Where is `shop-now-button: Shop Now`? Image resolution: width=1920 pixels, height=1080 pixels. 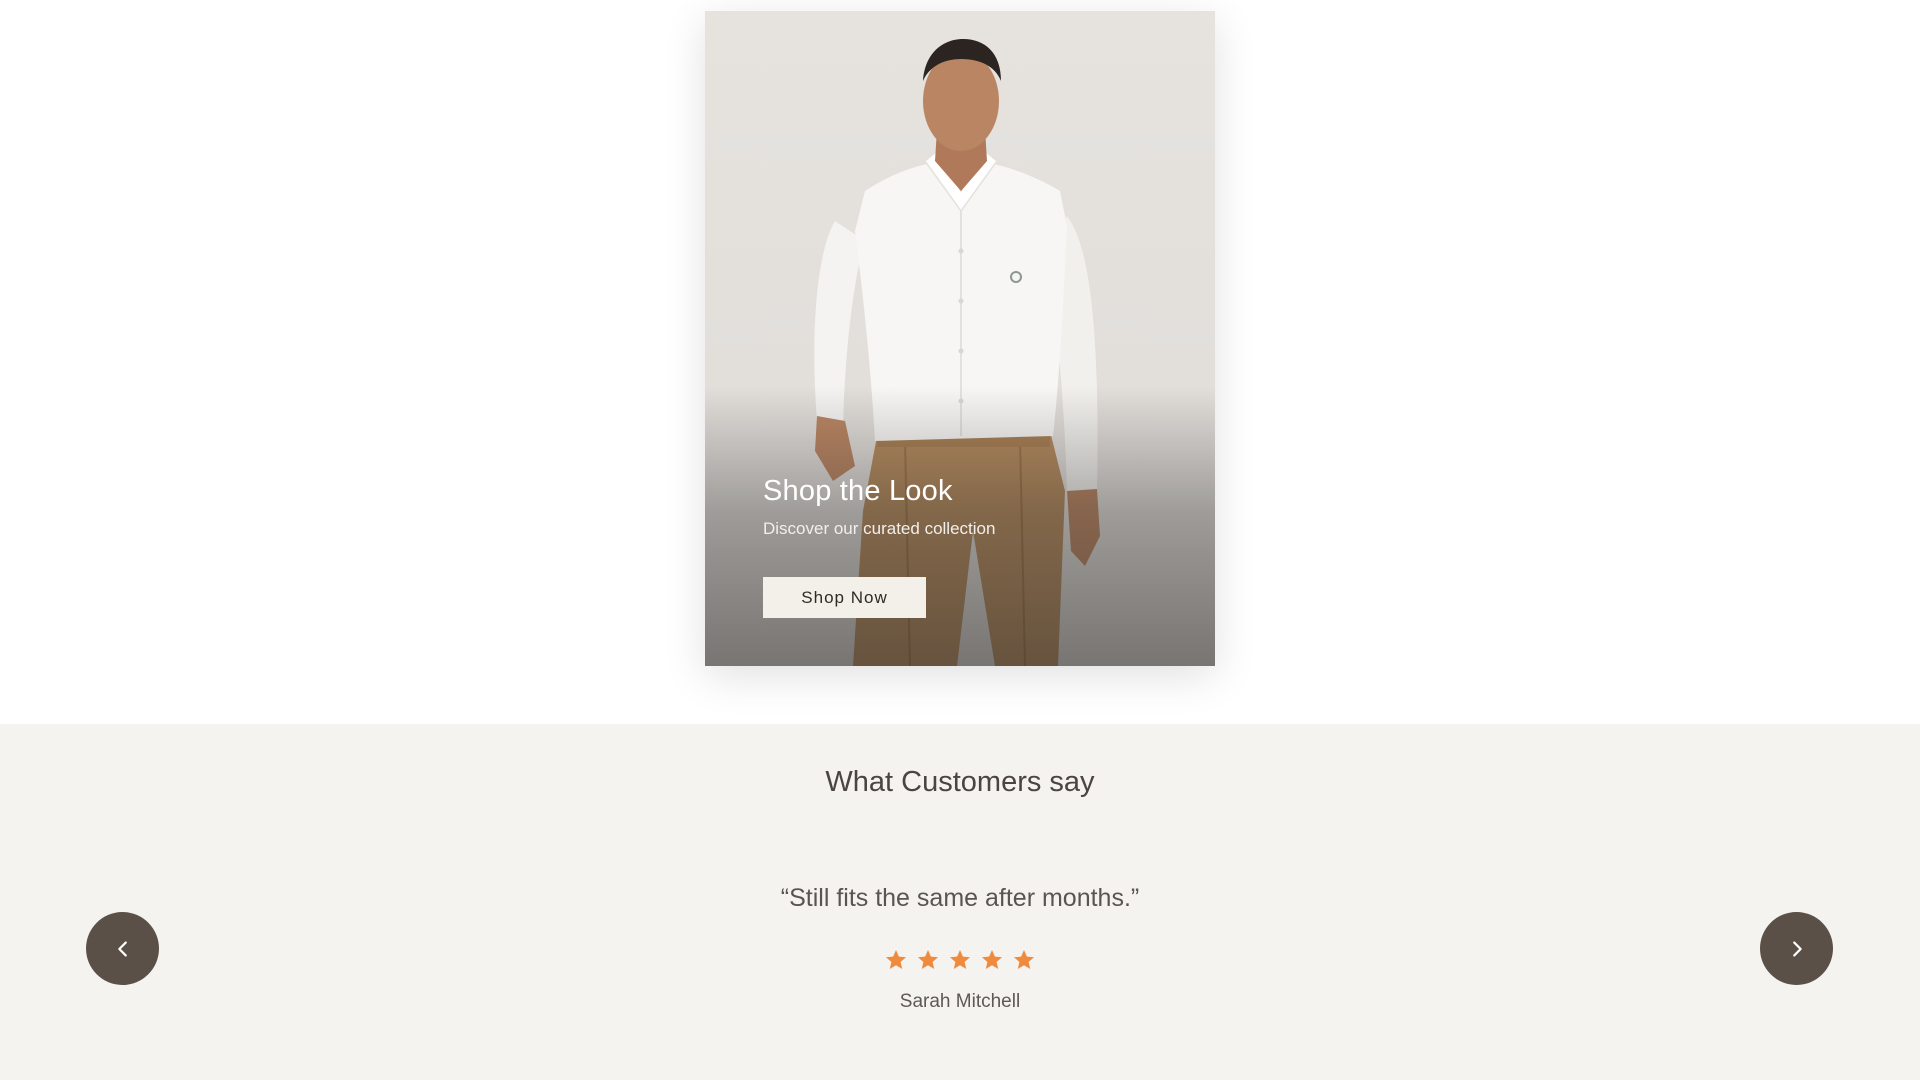
shop-now-button: Shop Now is located at coordinates (844, 597).